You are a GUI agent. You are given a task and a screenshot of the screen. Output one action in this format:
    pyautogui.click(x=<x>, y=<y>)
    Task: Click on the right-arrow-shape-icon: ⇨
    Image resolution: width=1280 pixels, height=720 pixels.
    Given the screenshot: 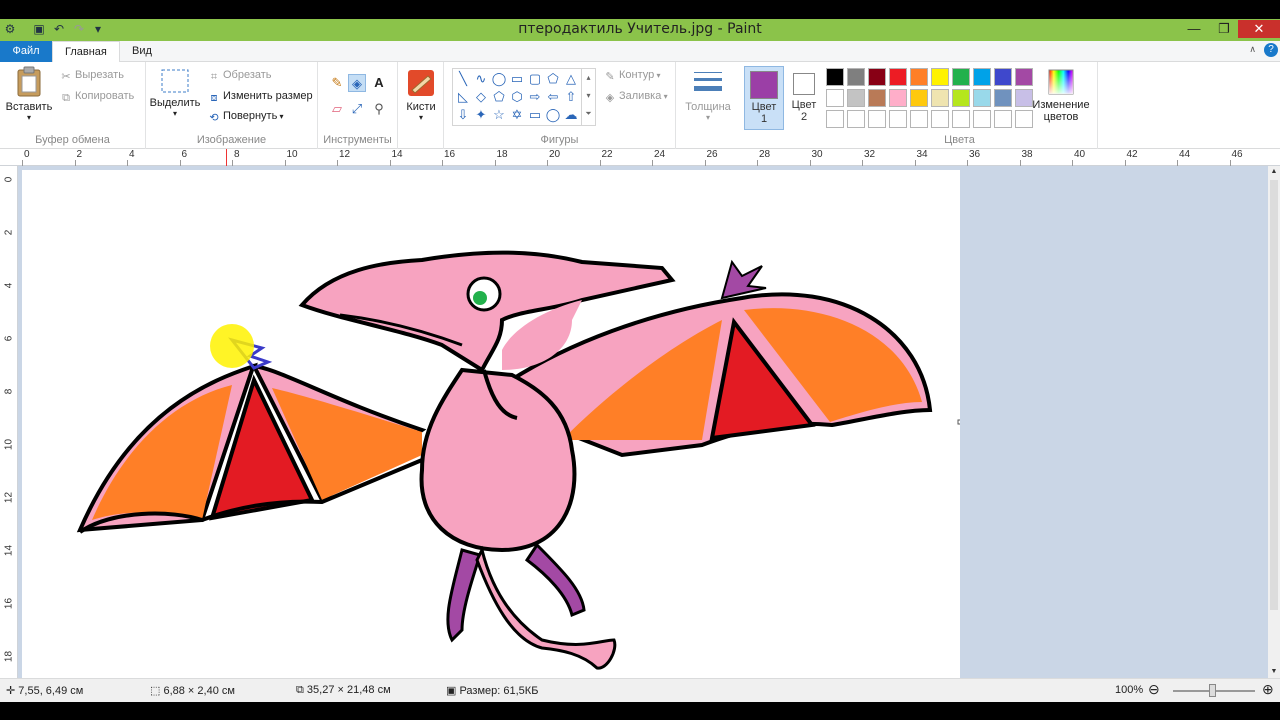 What is the action you would take?
    pyautogui.click(x=535, y=97)
    